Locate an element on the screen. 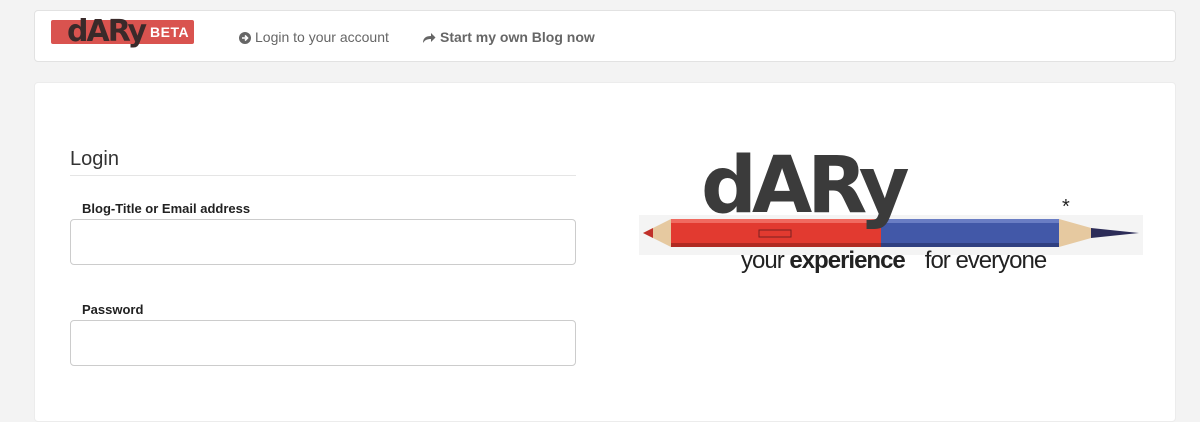  brand-logo: dARy BETA is located at coordinates (122, 31).